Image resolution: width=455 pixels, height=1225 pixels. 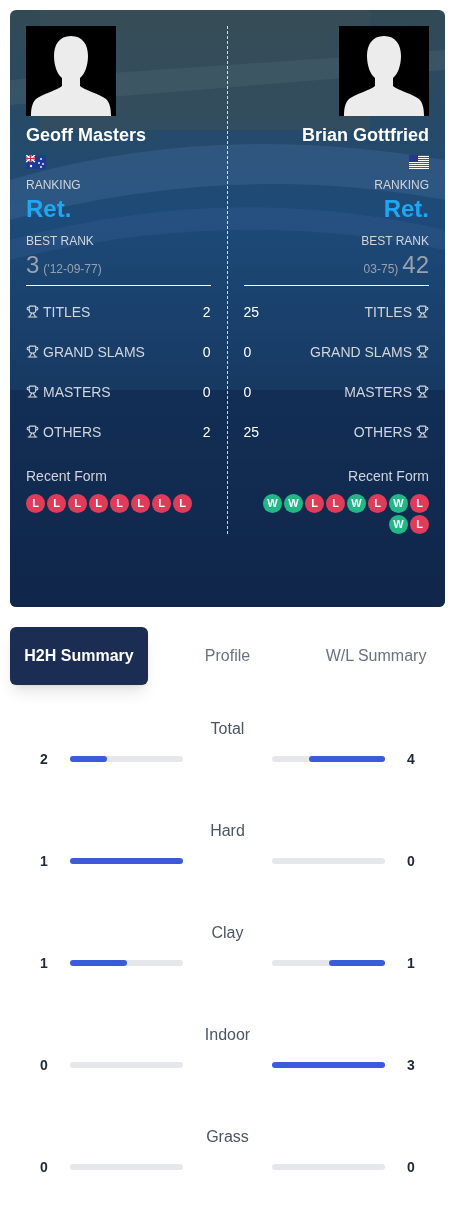 What do you see at coordinates (411, 759) in the screenshot?
I see `win-count: 4` at bounding box center [411, 759].